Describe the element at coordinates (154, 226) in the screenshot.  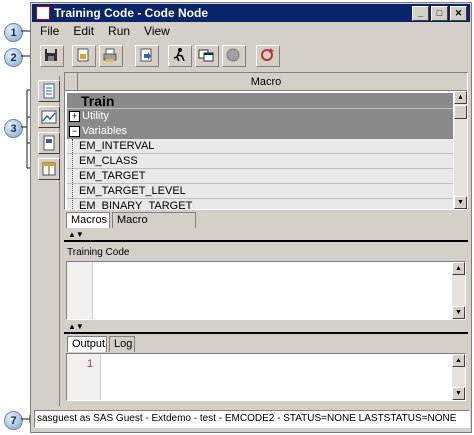
I see `tab-macro-variables: Macro Variables` at that location.